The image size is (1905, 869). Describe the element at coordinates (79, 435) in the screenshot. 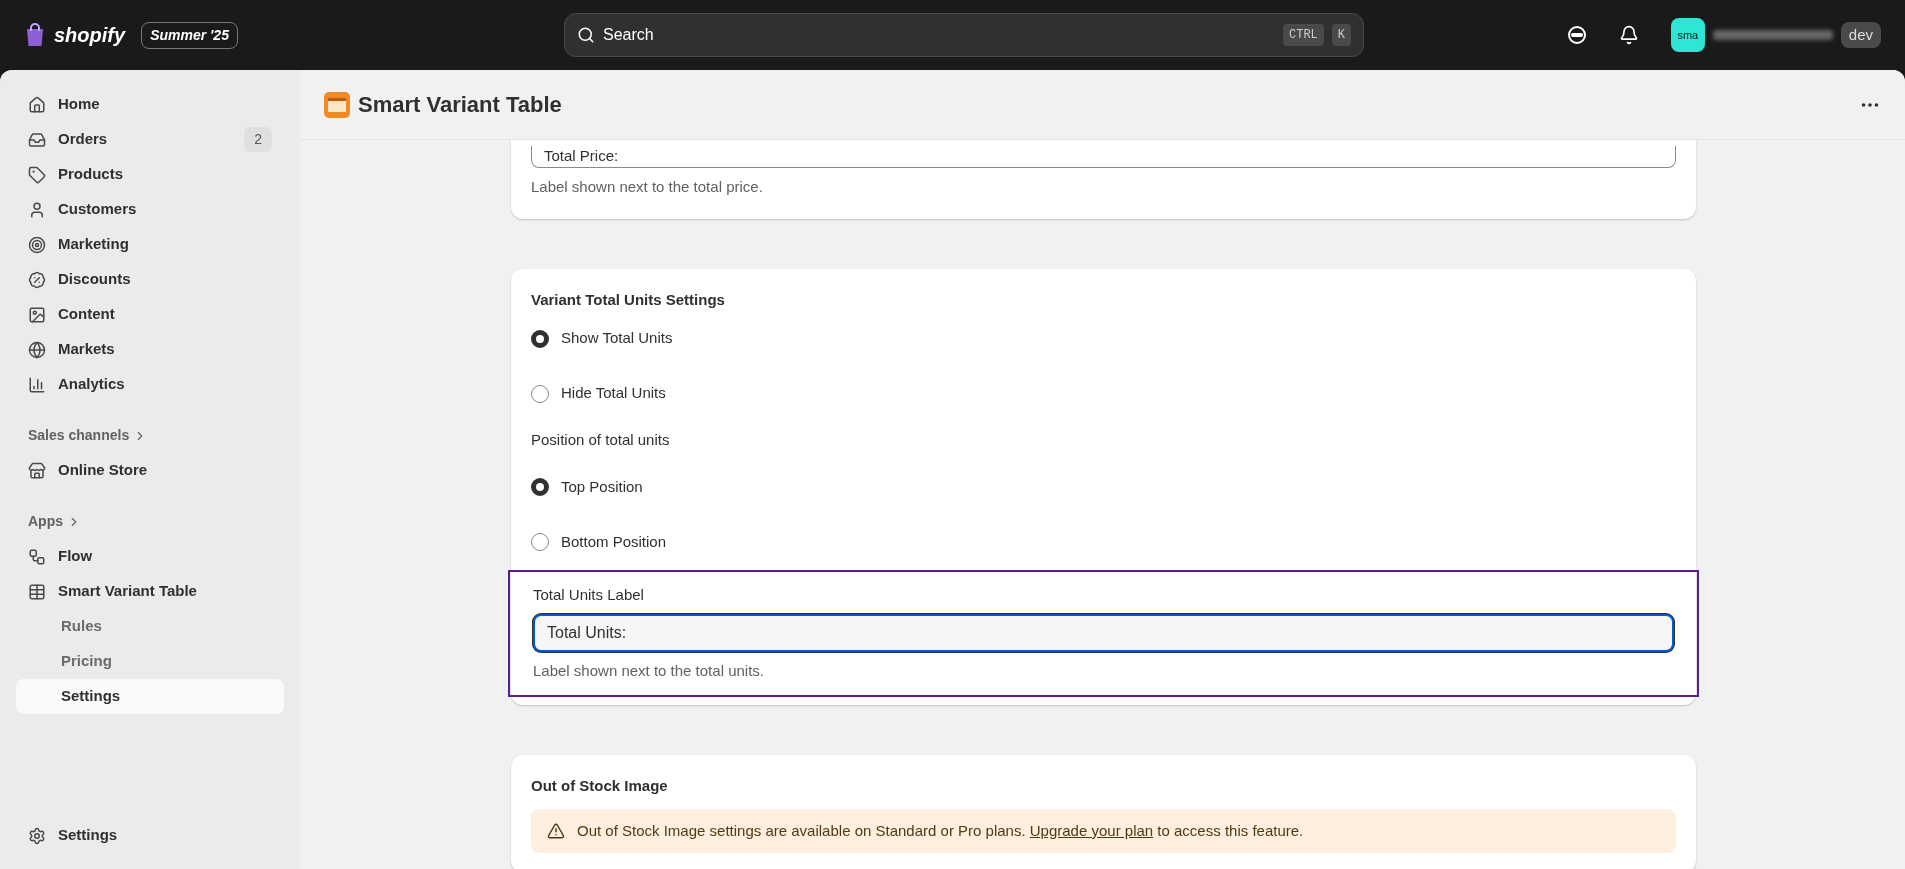

I see `section-heading: Sales channels` at that location.